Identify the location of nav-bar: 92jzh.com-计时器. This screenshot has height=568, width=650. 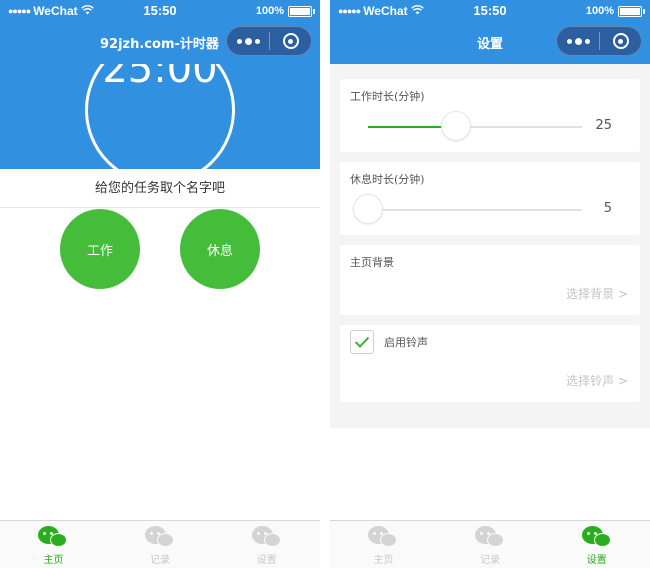
(160, 43).